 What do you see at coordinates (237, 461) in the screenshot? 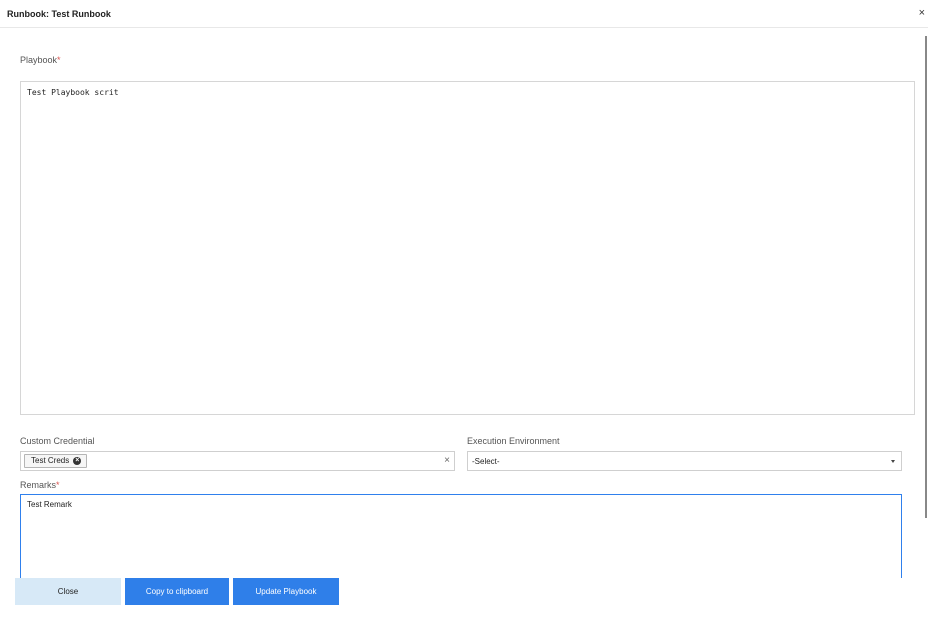
I see `custom-credential-input: Test Creds × ×` at bounding box center [237, 461].